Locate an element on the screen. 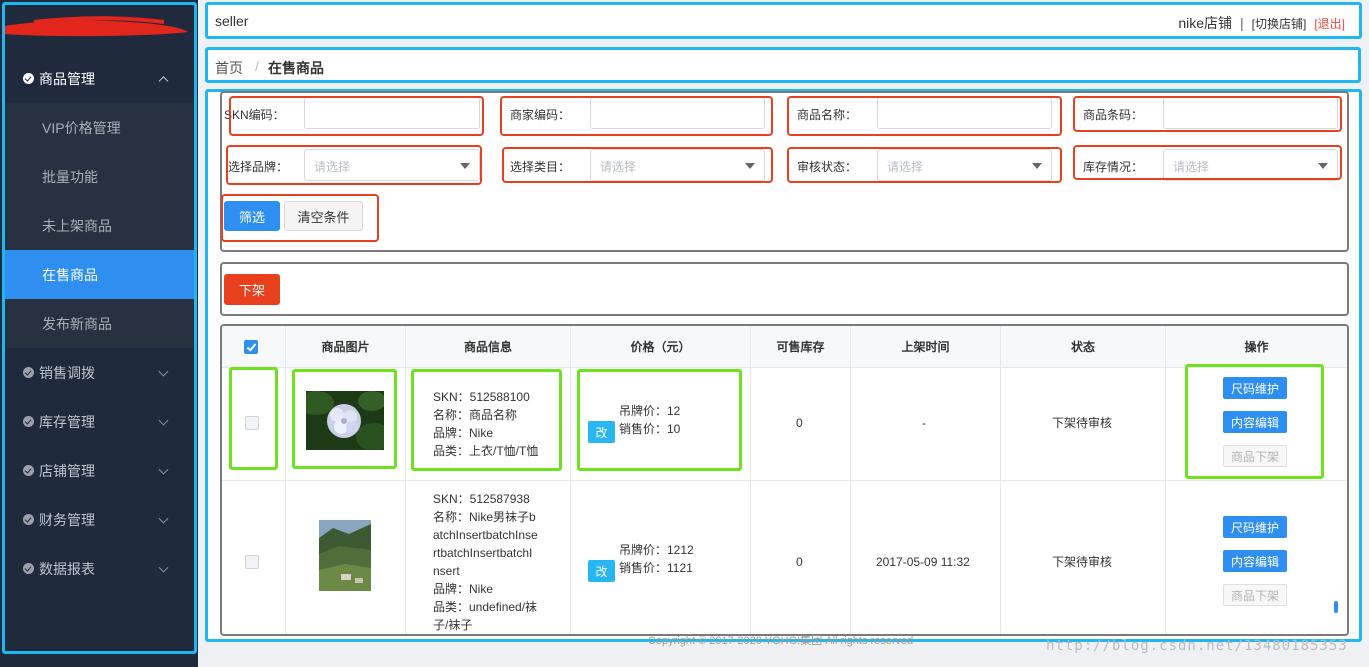 The width and height of the screenshot is (1369, 667). info-name: 名称：商品名称 is located at coordinates (475, 415).